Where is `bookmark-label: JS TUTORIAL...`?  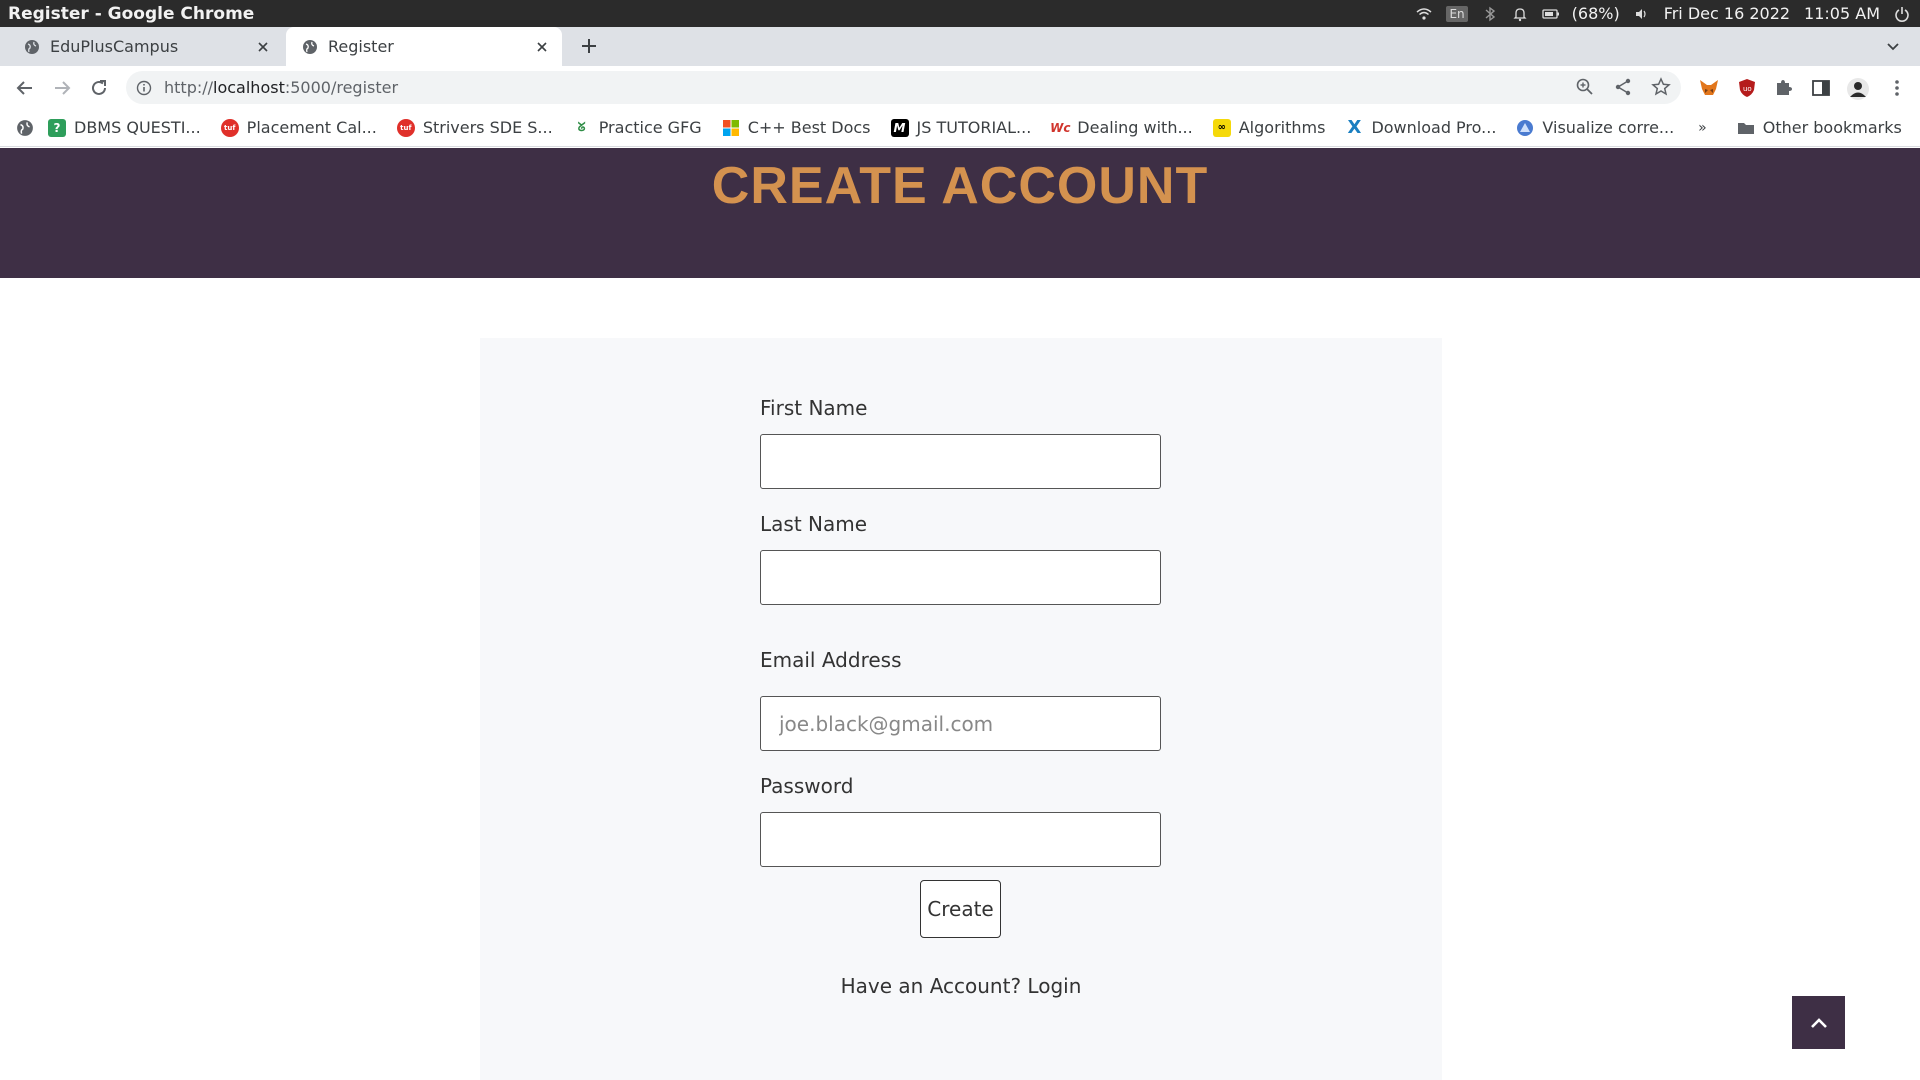
bookmark-label: JS TUTORIAL... is located at coordinates (974, 127).